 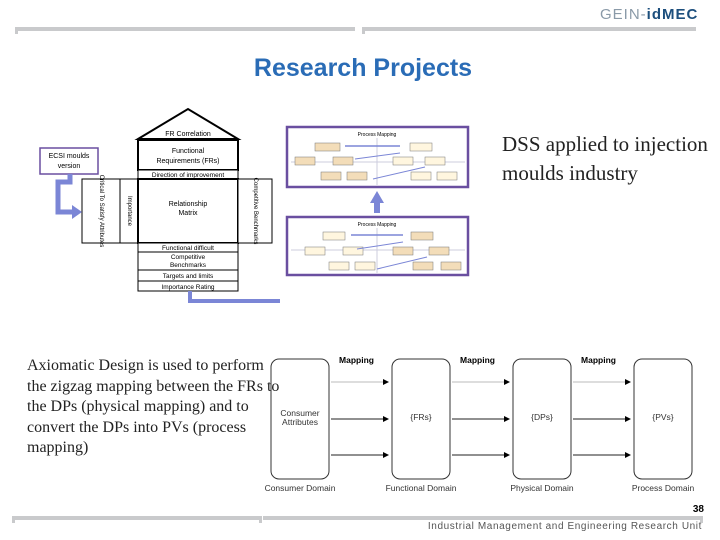 What do you see at coordinates (185, 29) in the screenshot?
I see `header-rule-left` at bounding box center [185, 29].